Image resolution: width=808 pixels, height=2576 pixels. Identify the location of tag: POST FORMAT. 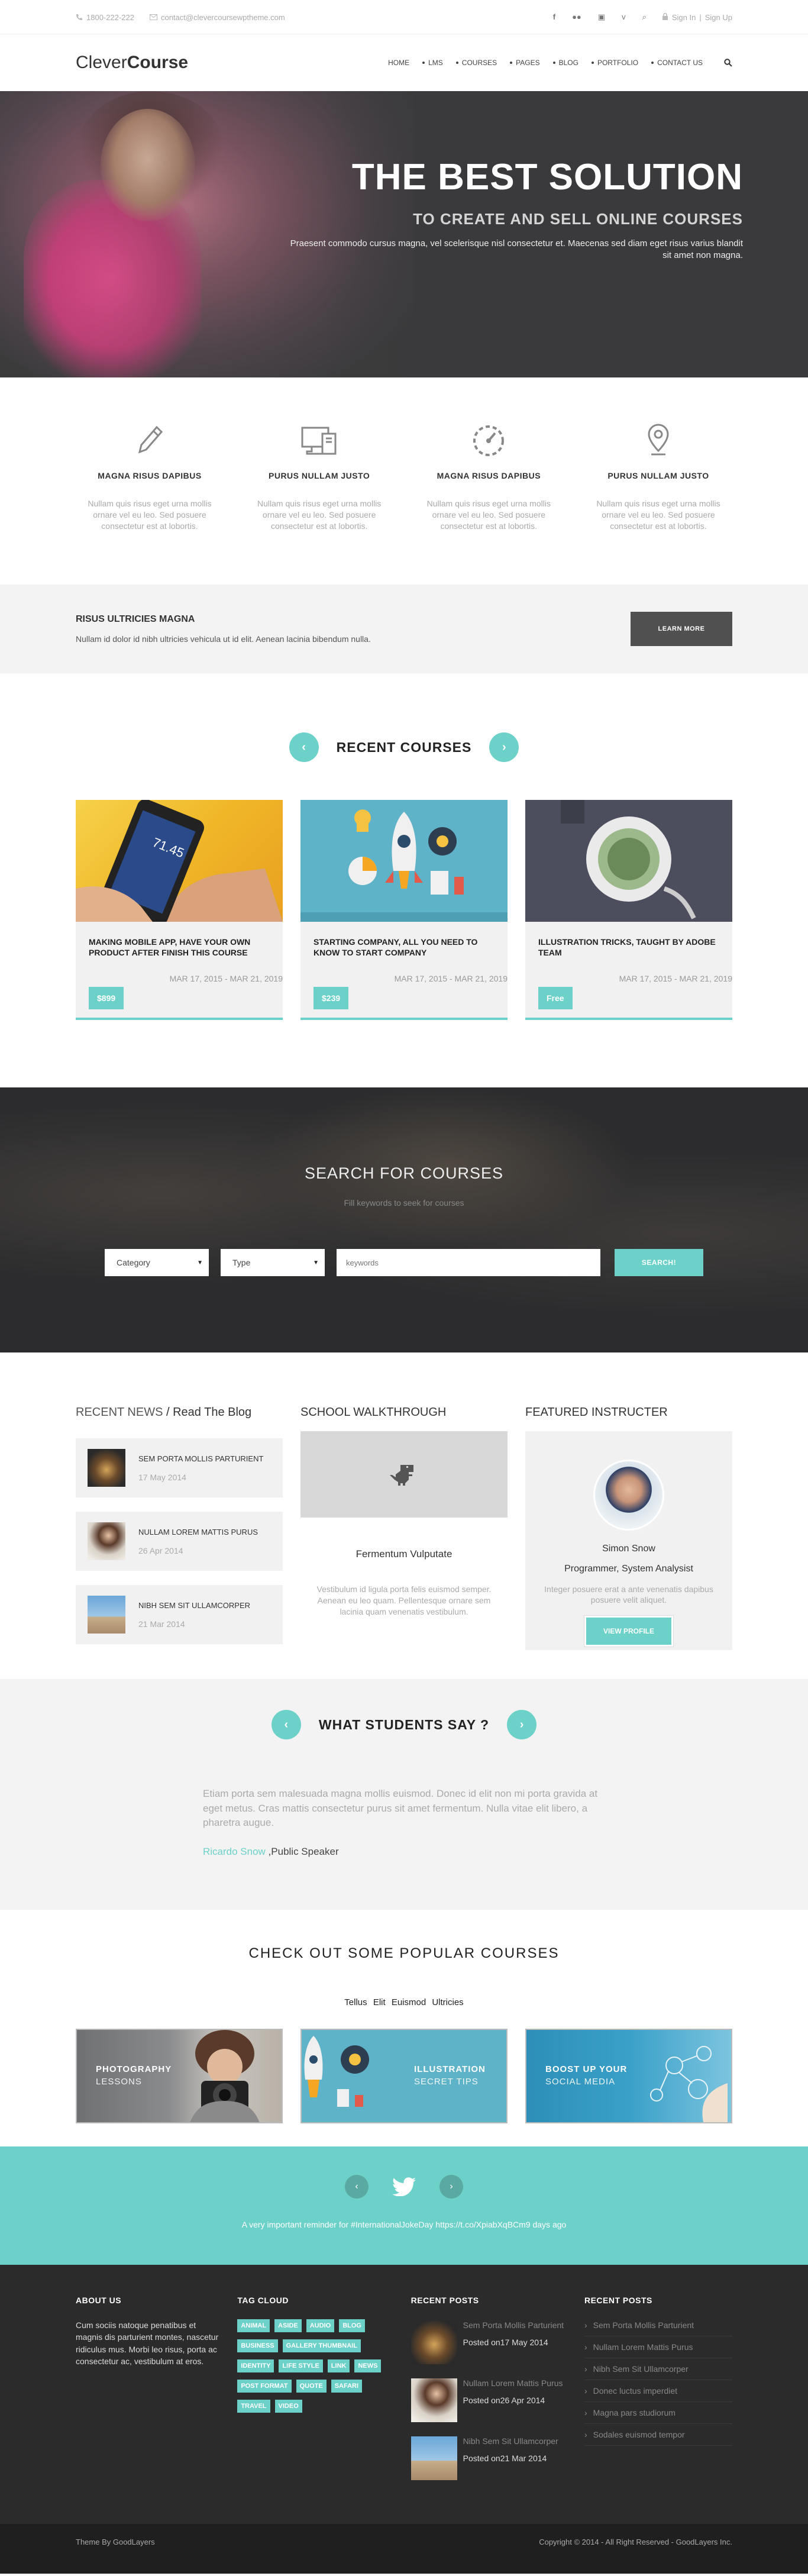
(264, 2386).